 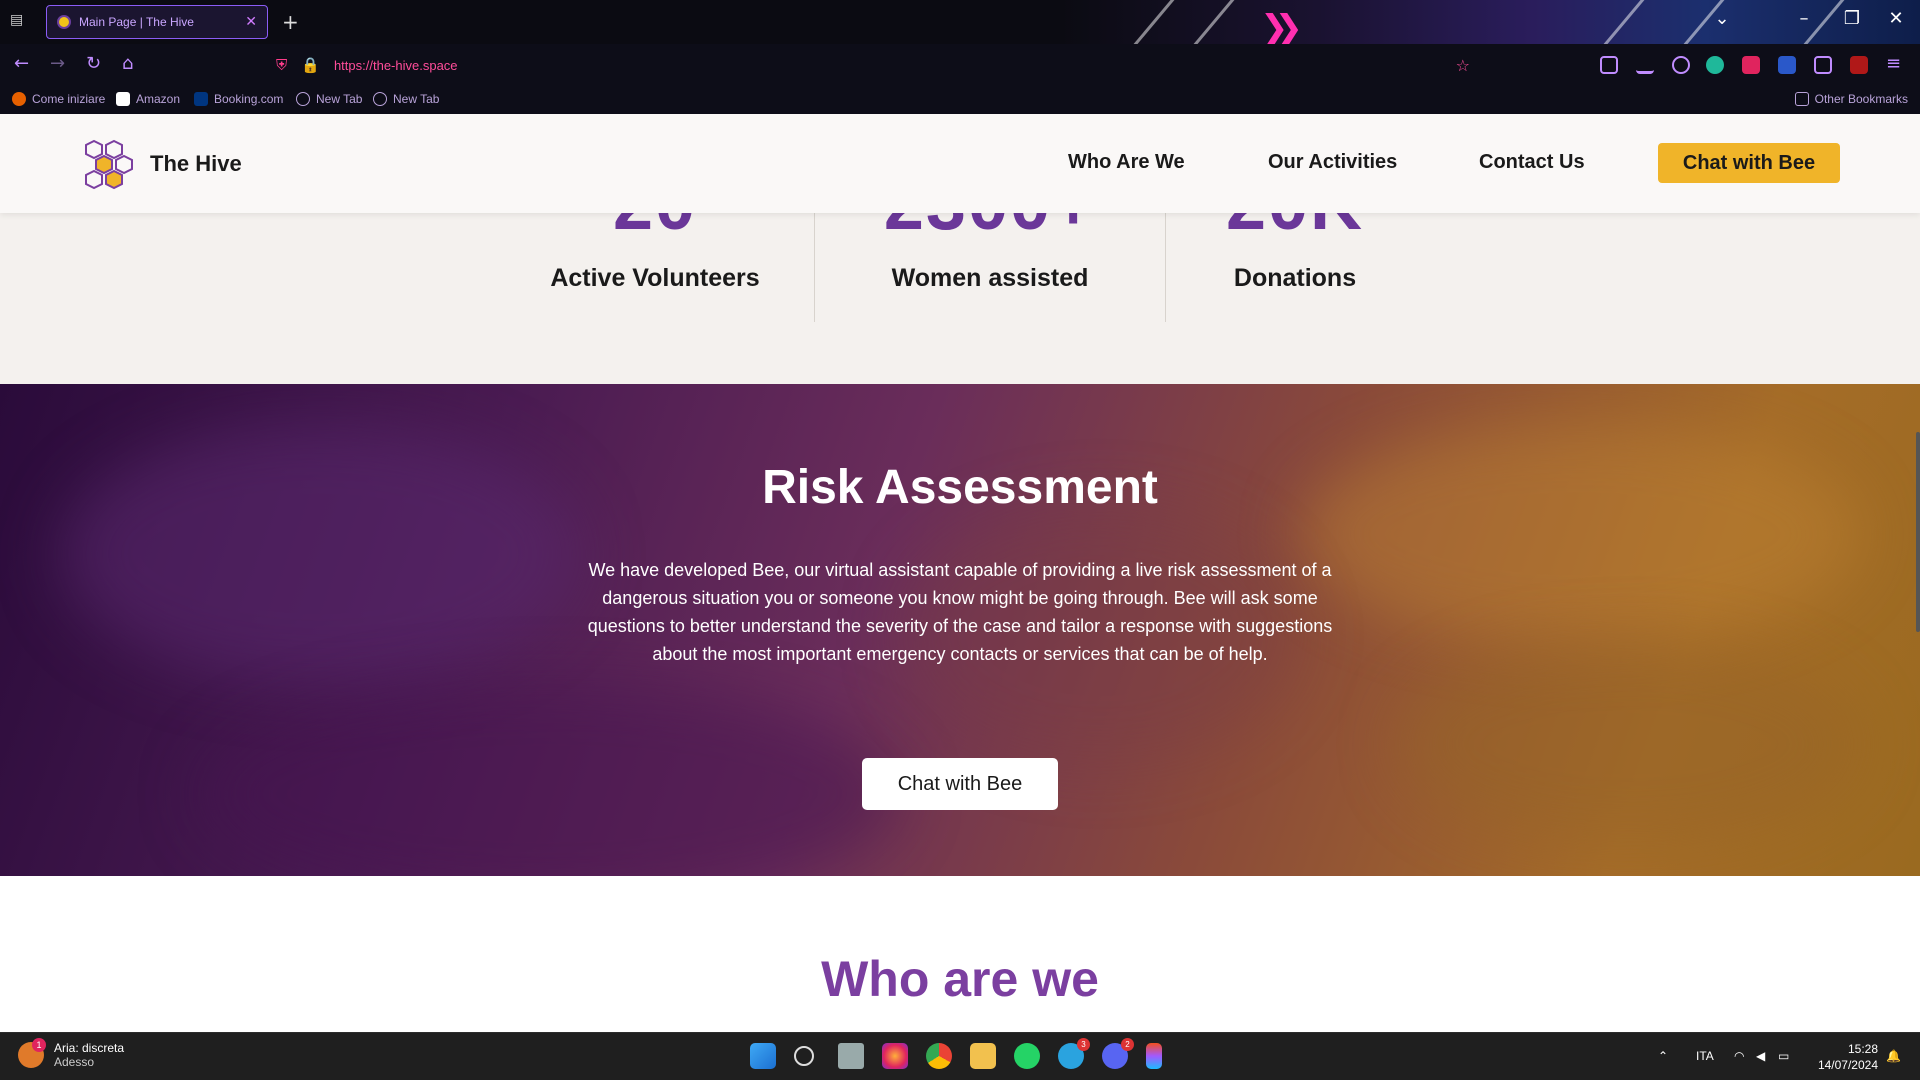 I want to click on who-are-we-heading: Who are we, so click(x=960, y=979).